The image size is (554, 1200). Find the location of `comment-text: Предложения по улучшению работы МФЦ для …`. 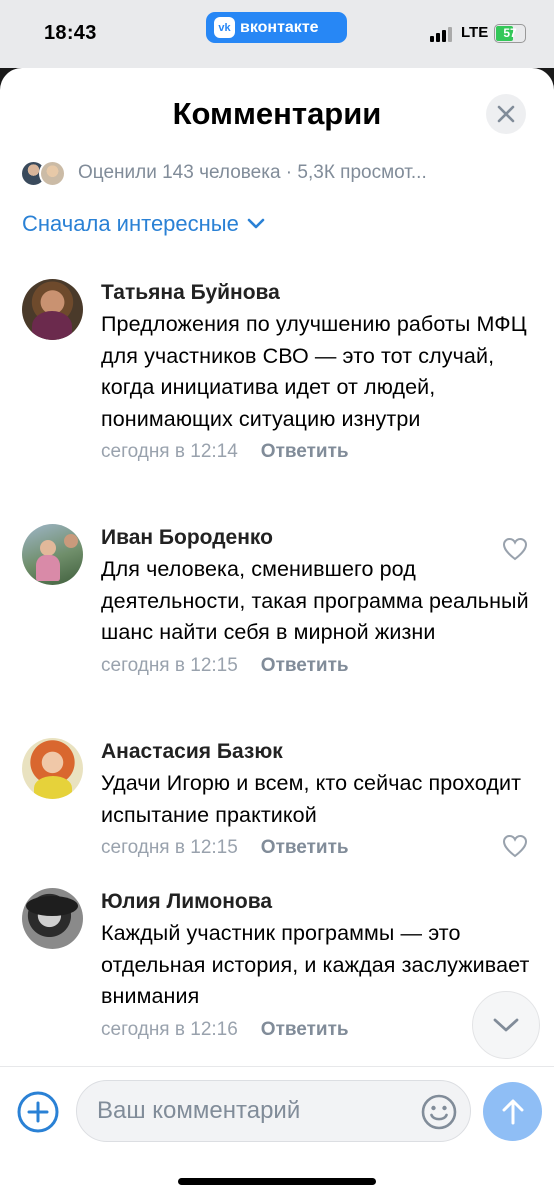

comment-text: Предложения по улучшению работы МФЦ для … is located at coordinates (314, 371).